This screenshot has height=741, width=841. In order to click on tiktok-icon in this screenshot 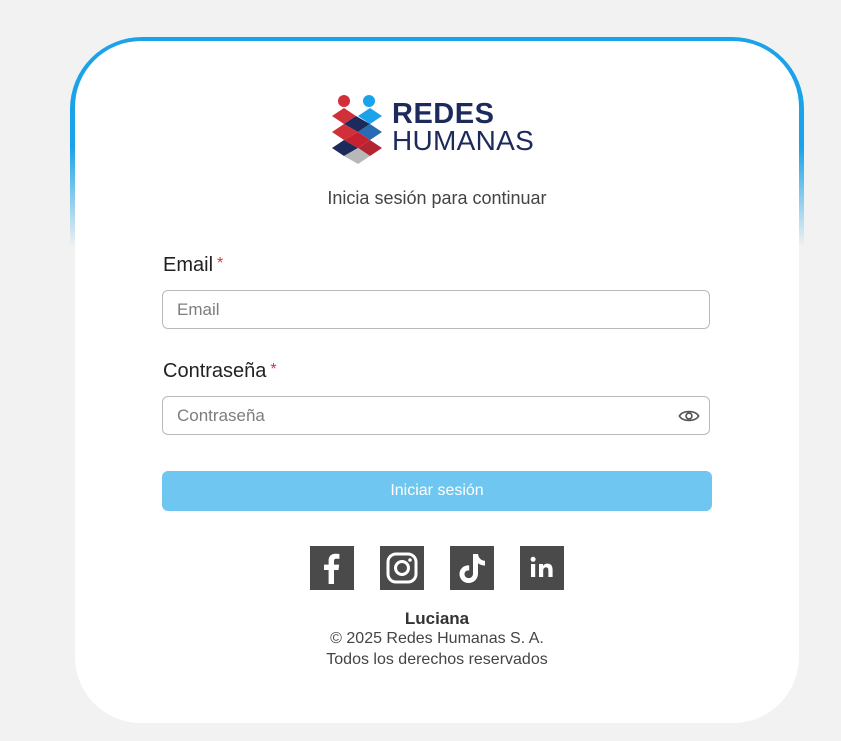, I will do `click(472, 568)`.